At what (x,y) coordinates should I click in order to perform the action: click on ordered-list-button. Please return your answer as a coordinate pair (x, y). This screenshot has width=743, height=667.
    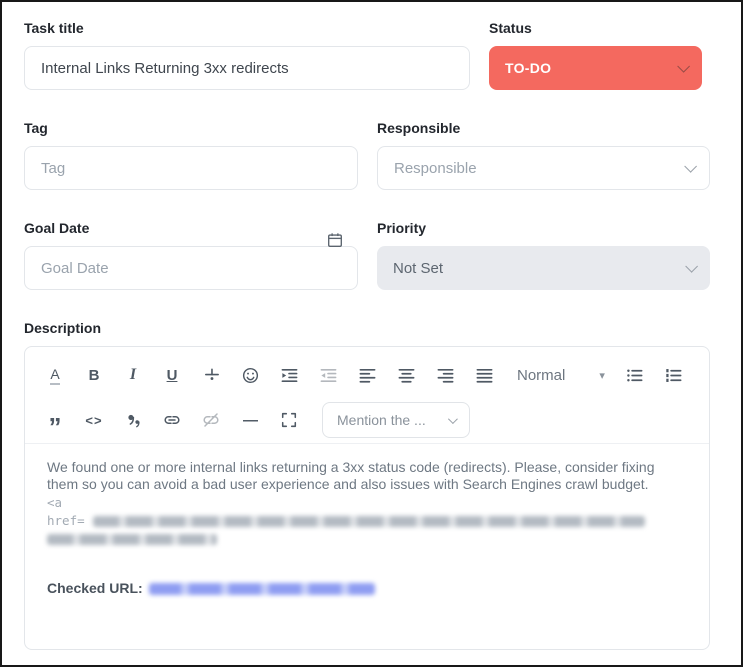
    Looking at the image, I should click on (674, 375).